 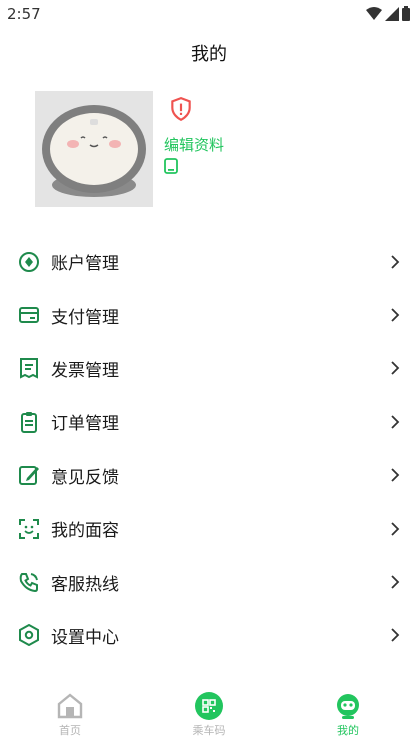 What do you see at coordinates (374, 13) in the screenshot?
I see `wifi-icon` at bounding box center [374, 13].